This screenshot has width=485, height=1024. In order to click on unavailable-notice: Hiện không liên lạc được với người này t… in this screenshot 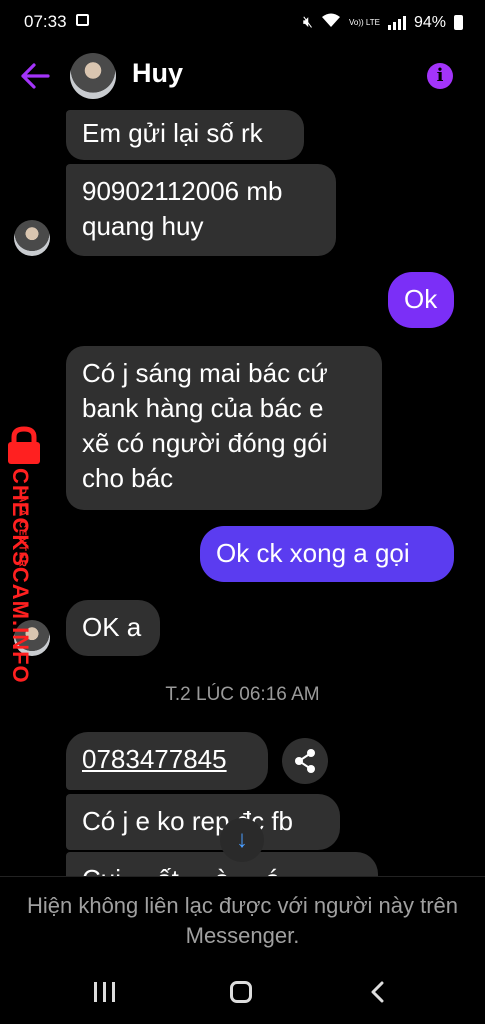, I will do `click(242, 917)`.